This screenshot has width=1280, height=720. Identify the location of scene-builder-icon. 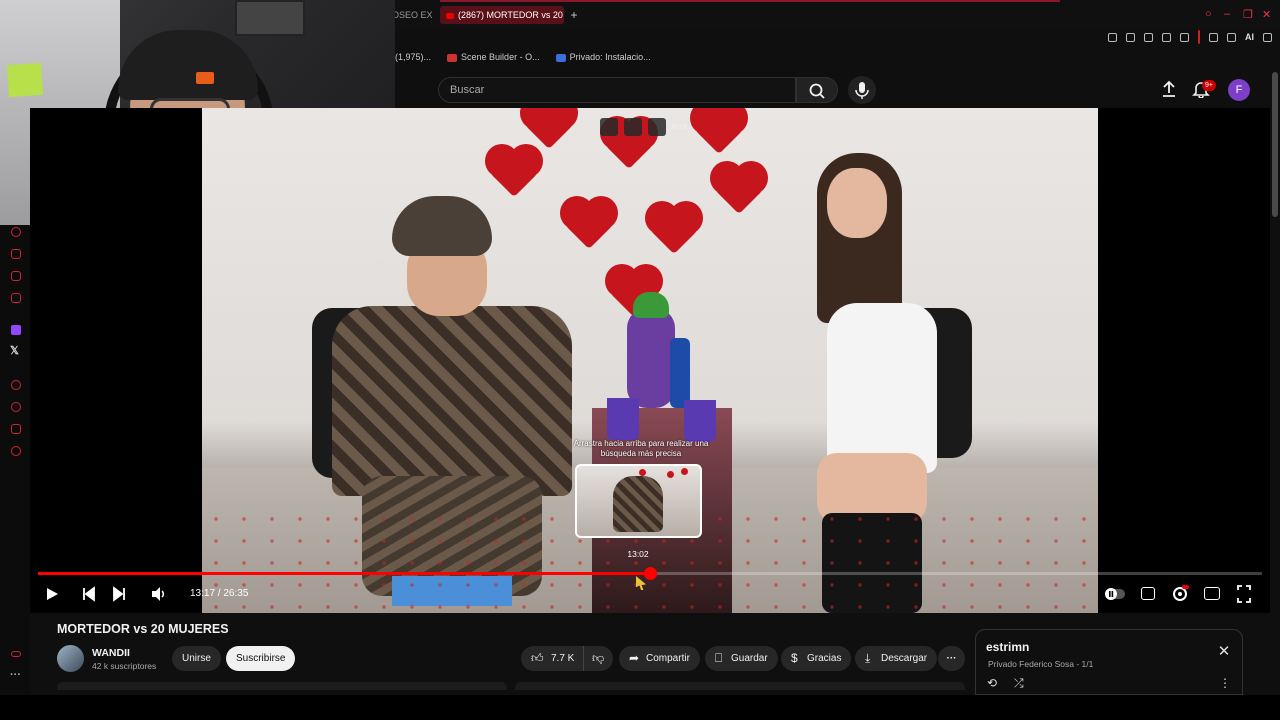
(452, 57).